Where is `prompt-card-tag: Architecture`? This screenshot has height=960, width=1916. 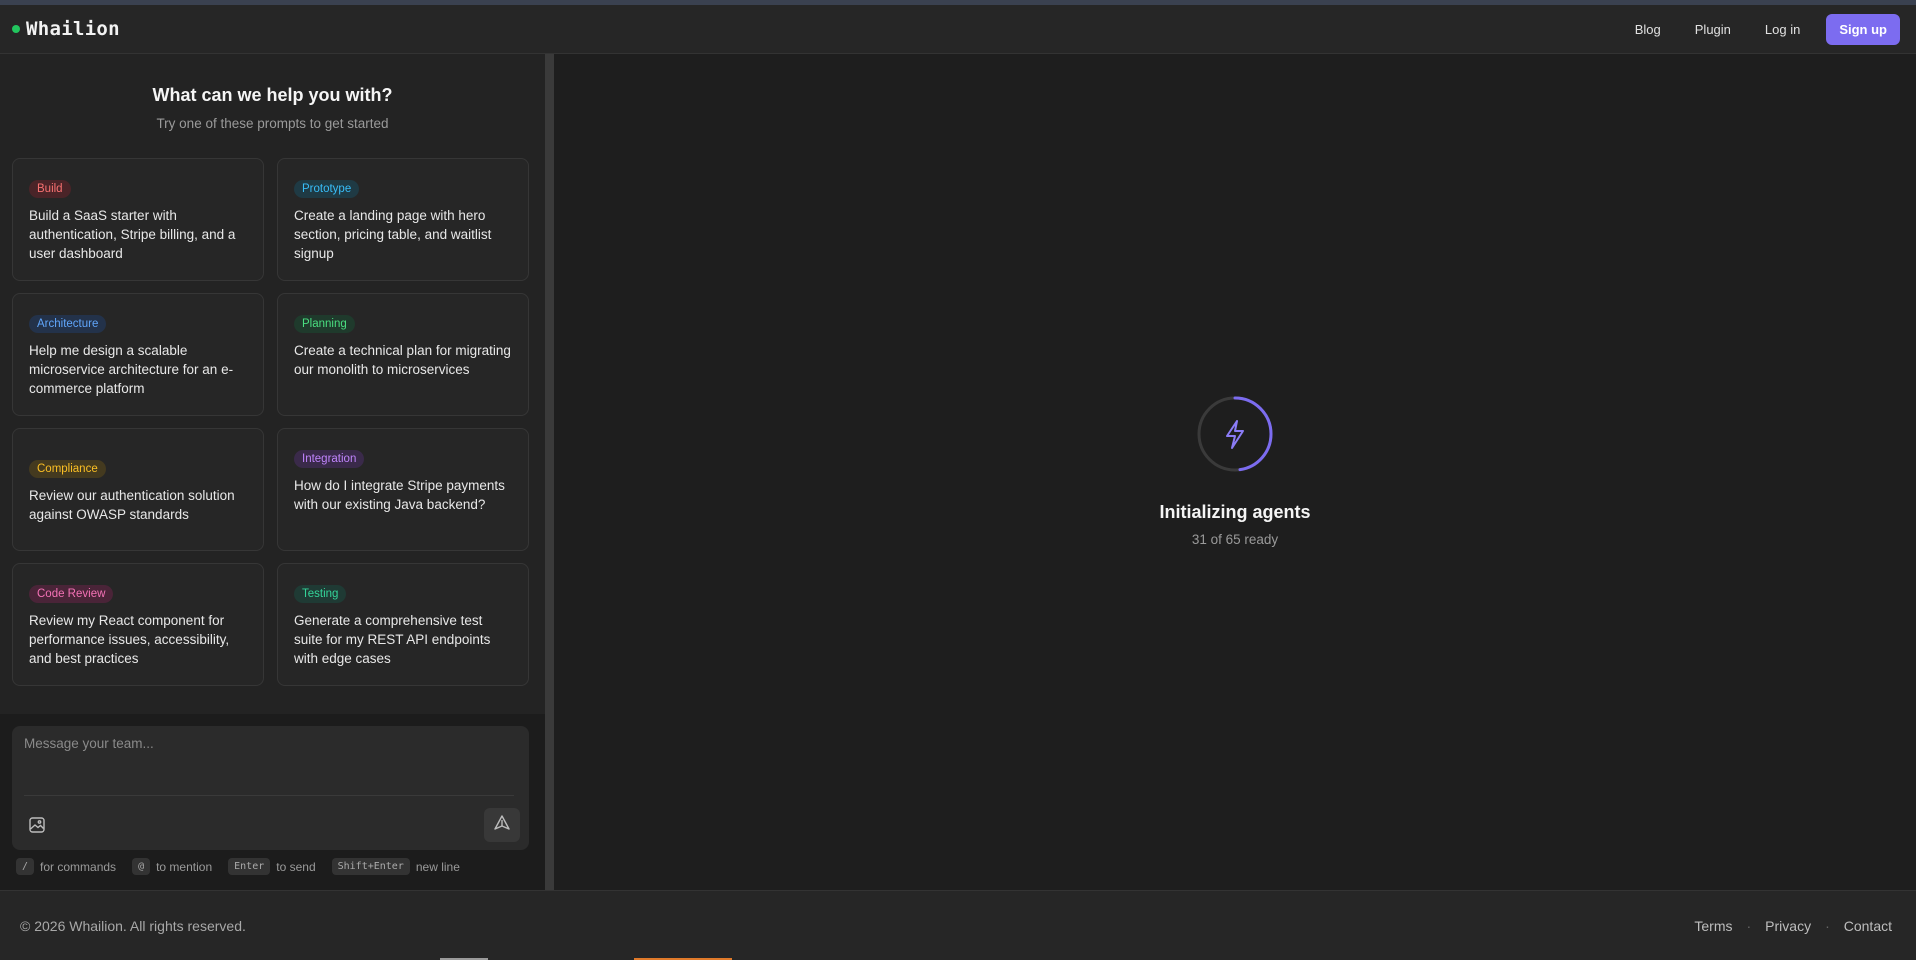 prompt-card-tag: Architecture is located at coordinates (68, 324).